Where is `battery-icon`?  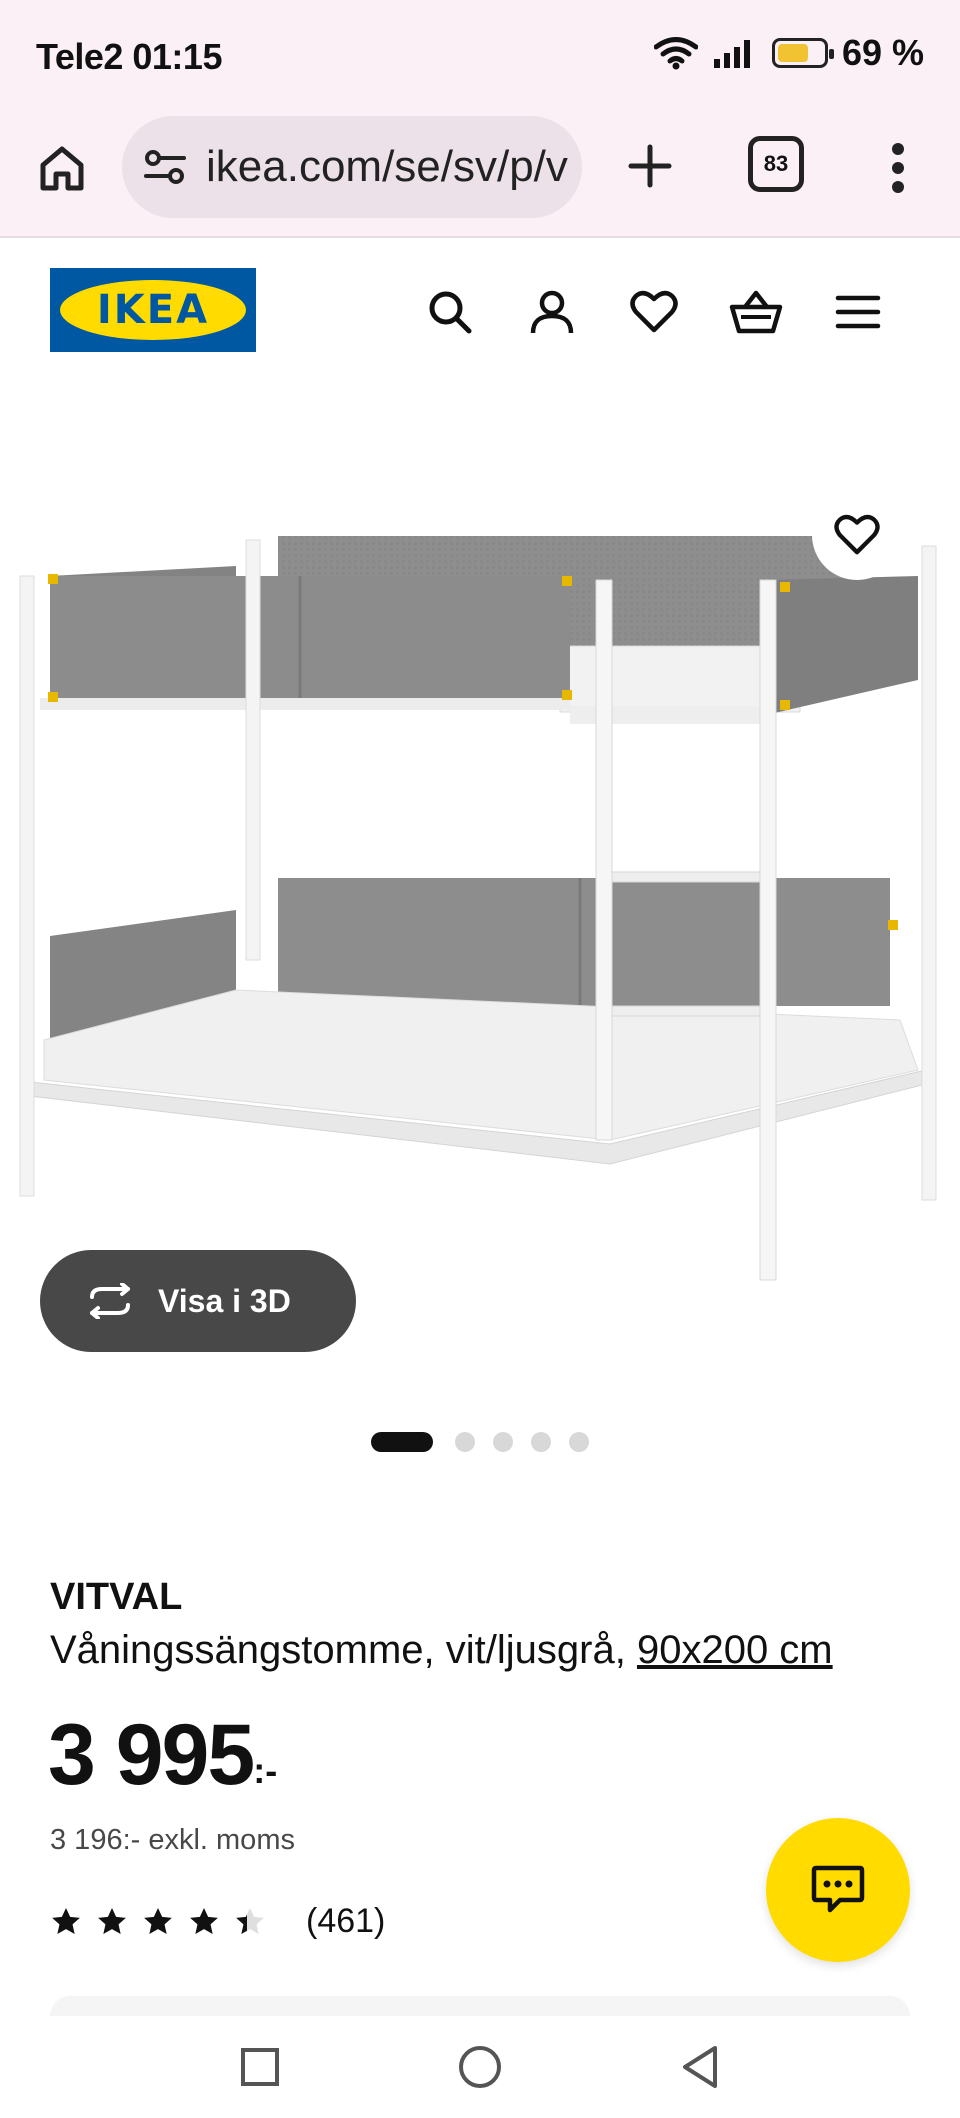
battery-icon is located at coordinates (802, 53).